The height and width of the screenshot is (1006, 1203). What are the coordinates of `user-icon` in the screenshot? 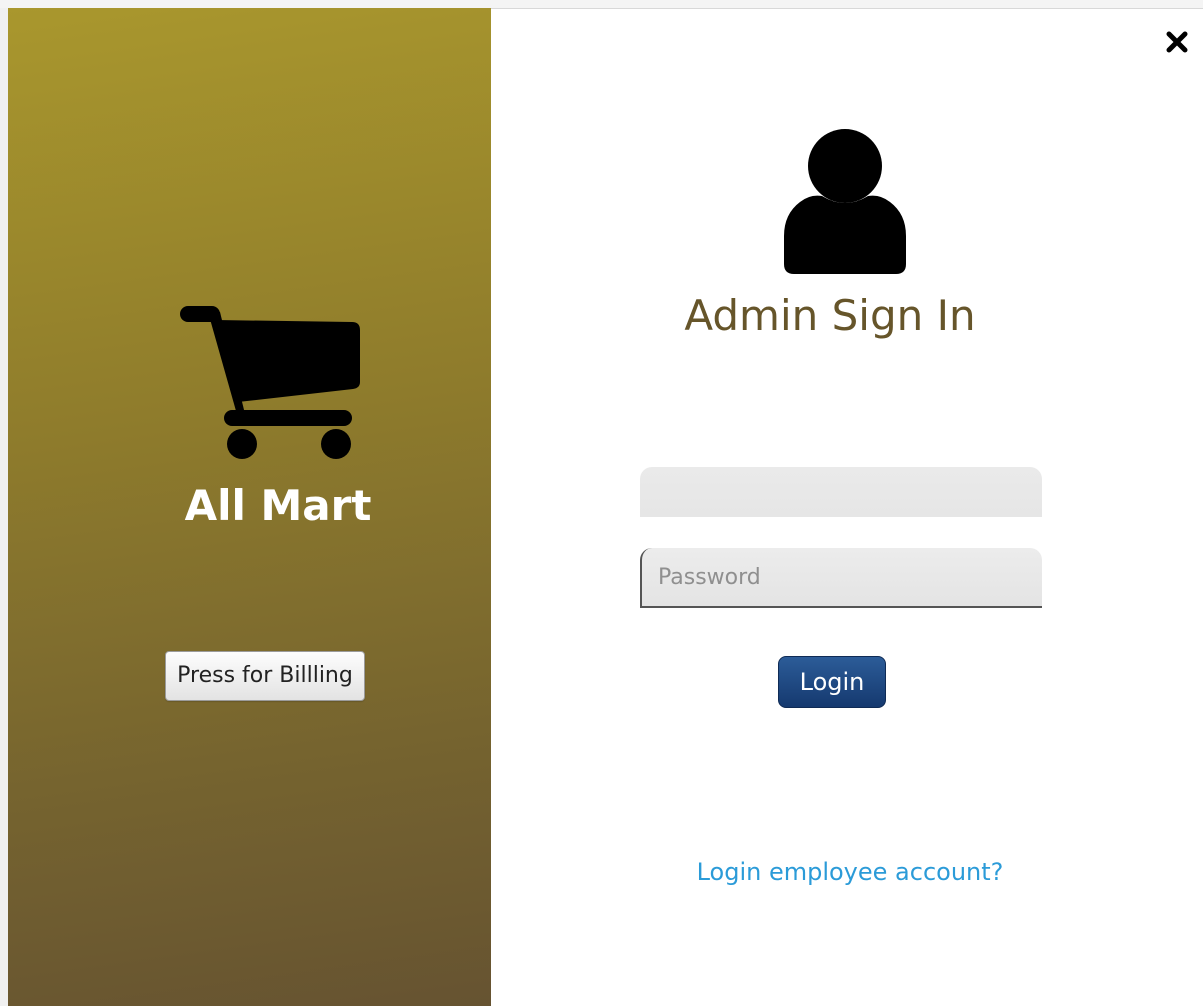 It's located at (845, 201).